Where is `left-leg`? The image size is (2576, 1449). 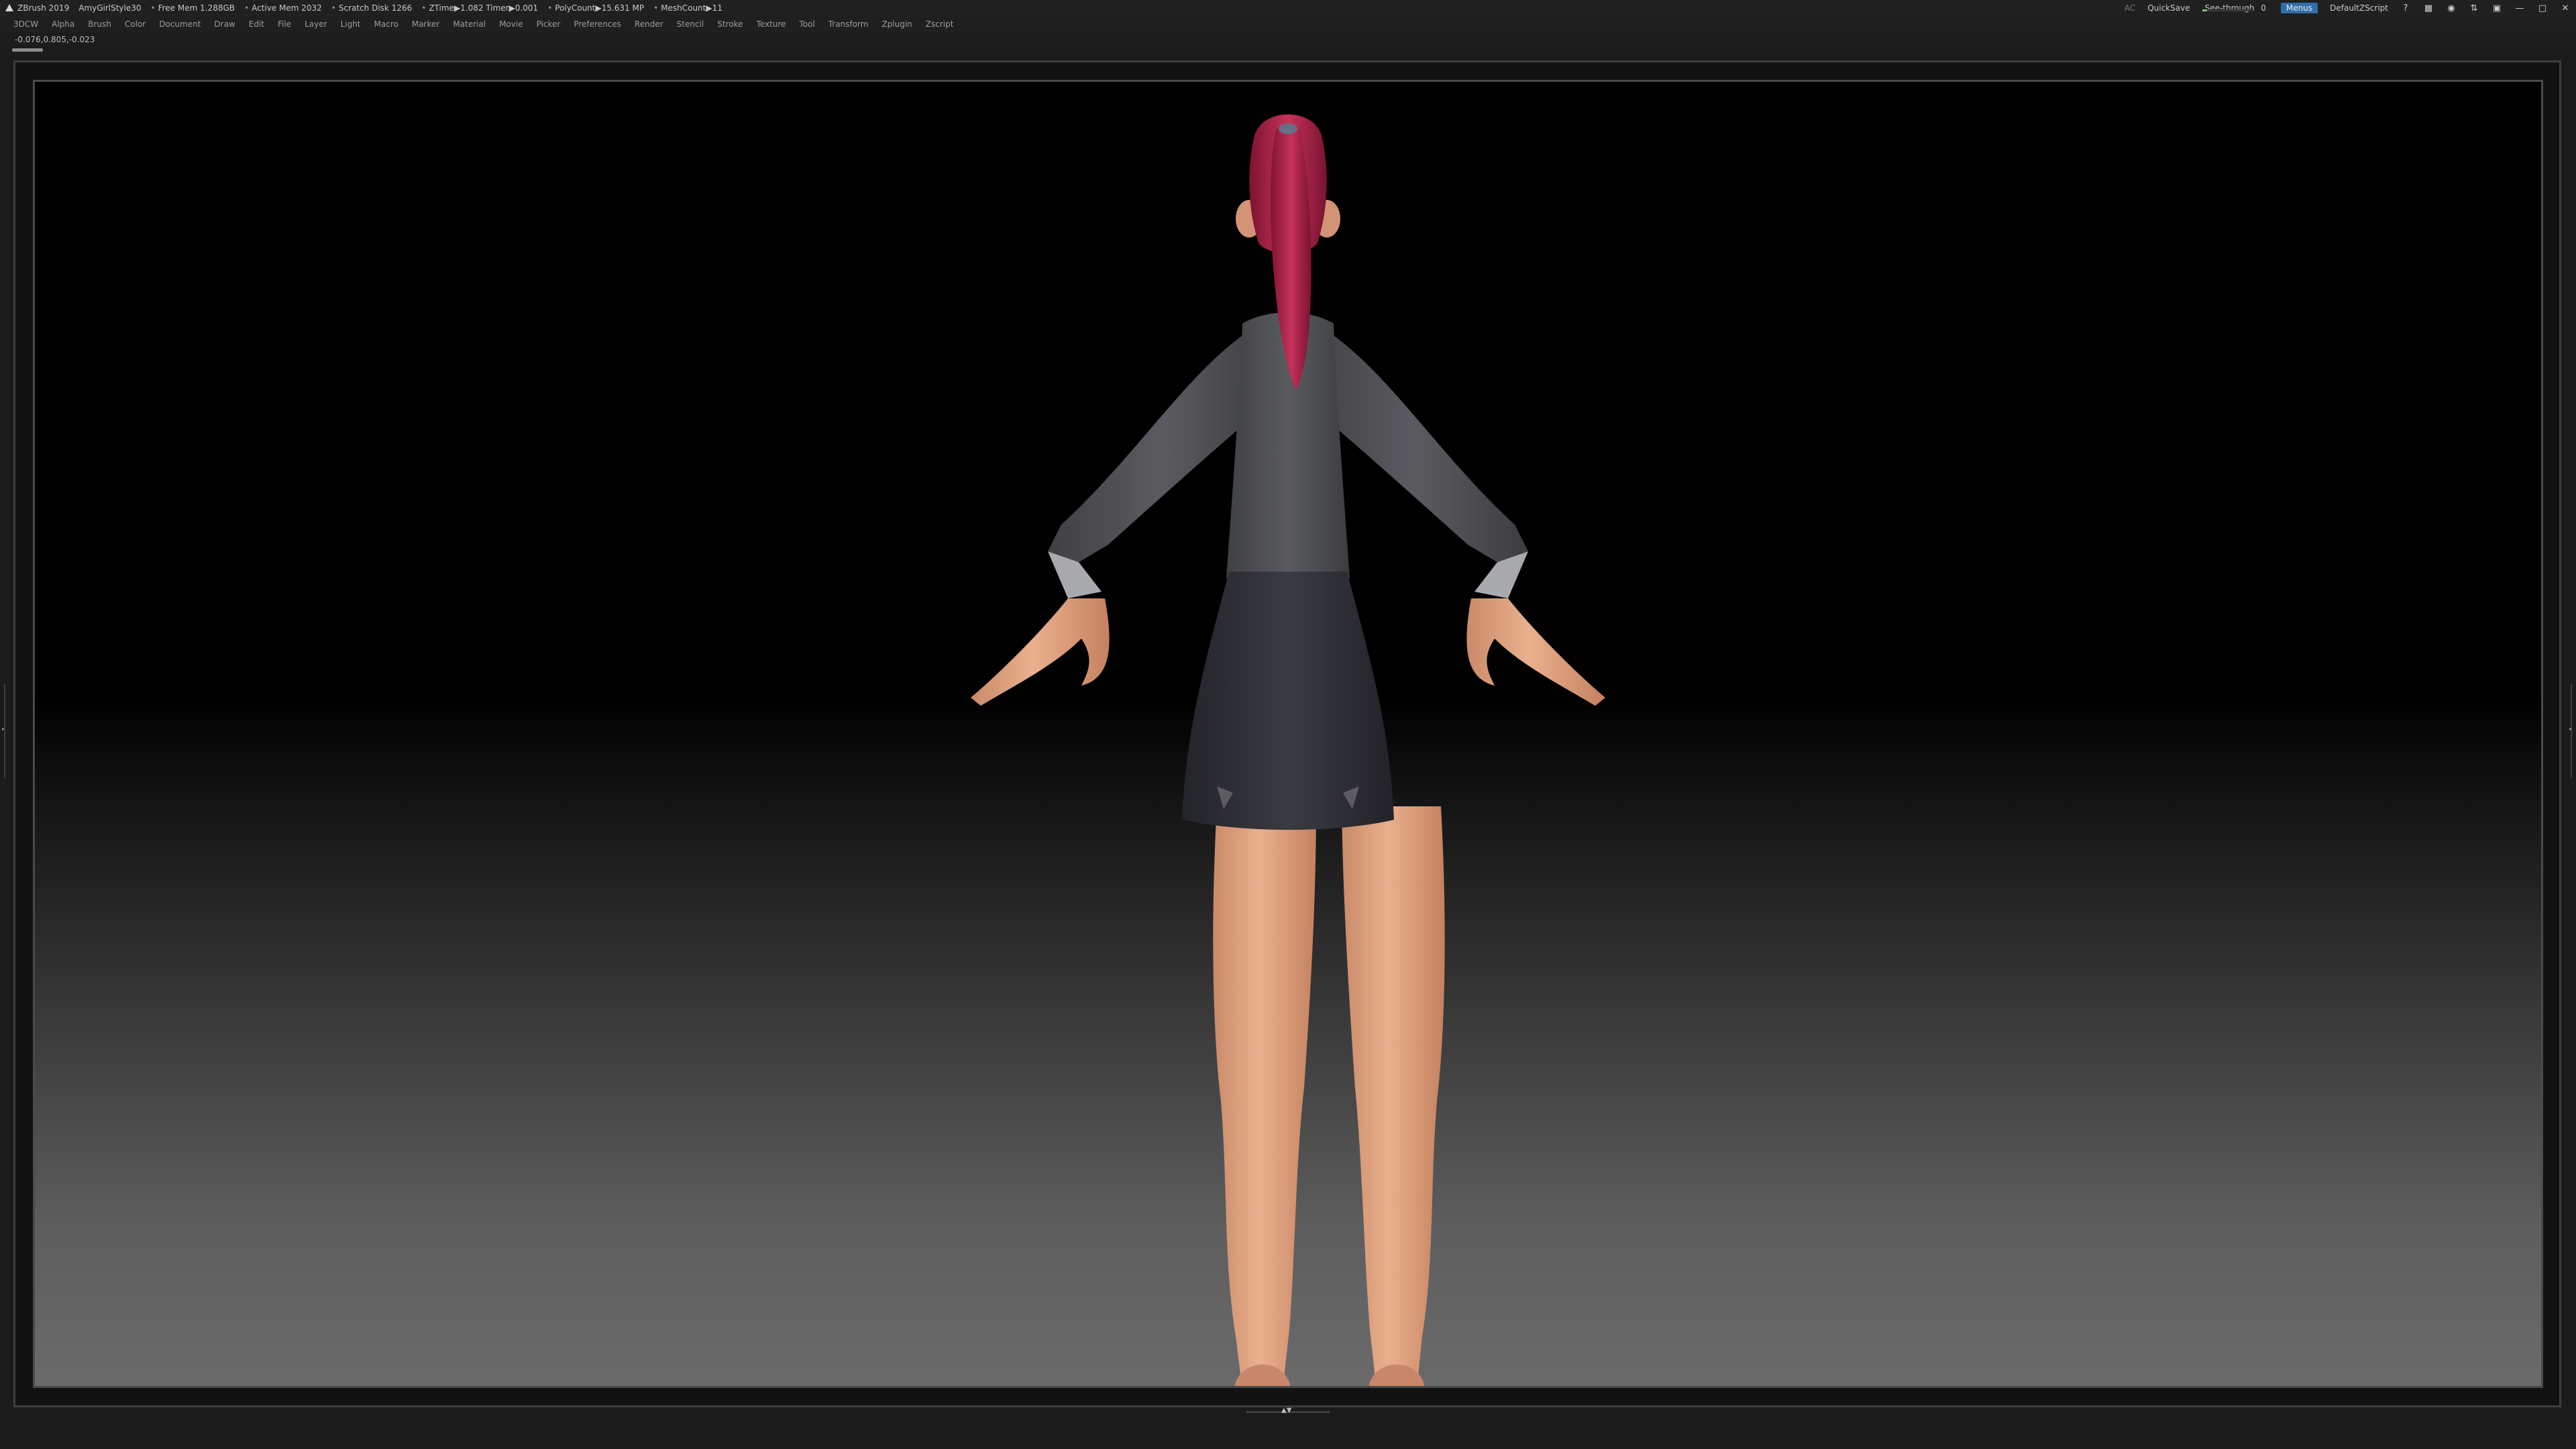 left-leg is located at coordinates (1264, 1096).